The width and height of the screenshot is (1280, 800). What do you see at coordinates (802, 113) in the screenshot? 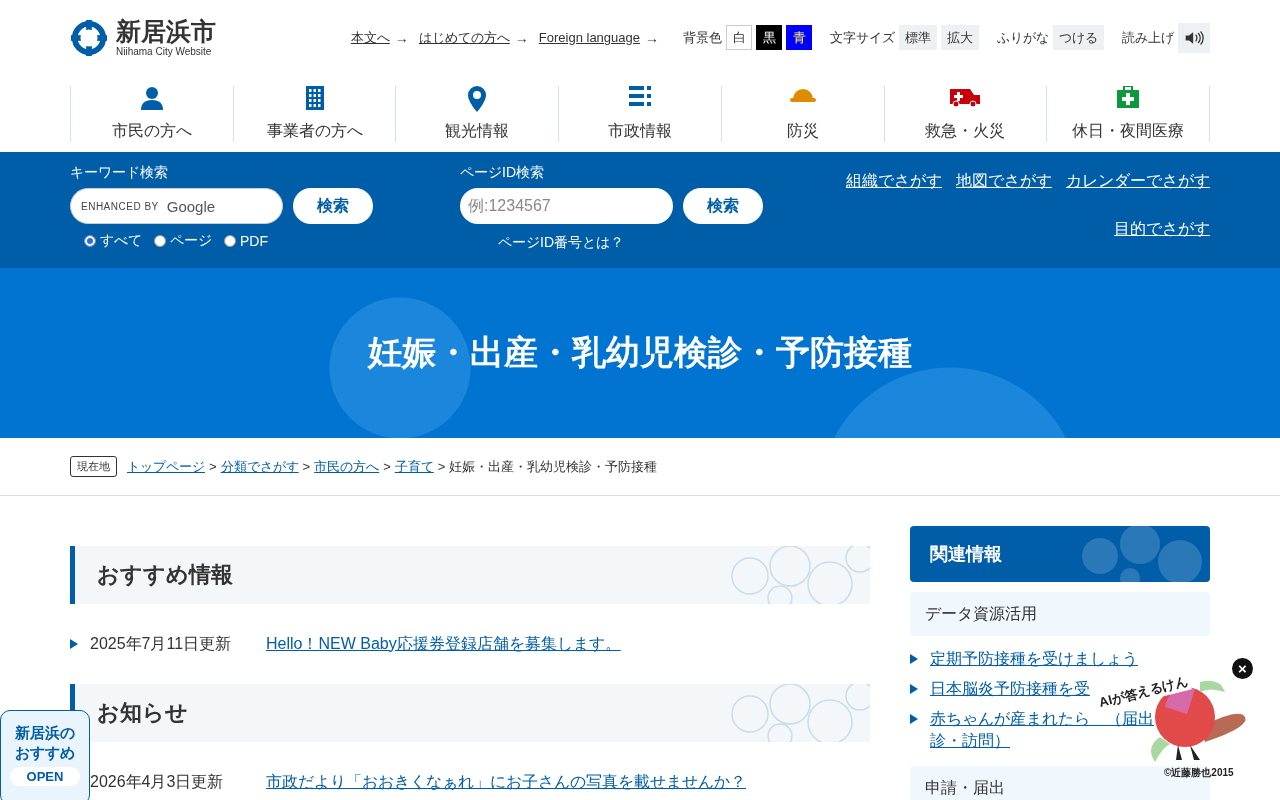
I see `nav-item: 防災` at bounding box center [802, 113].